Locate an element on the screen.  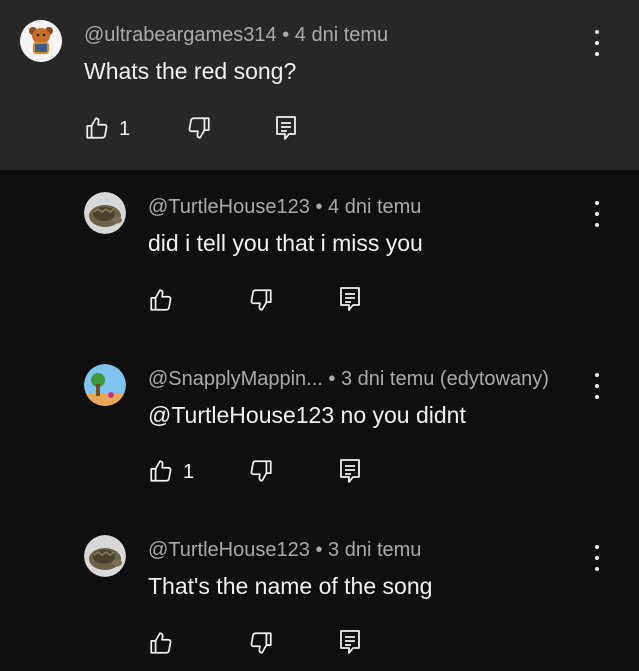
author-name: @ultrabeargames314 is located at coordinates (180, 35).